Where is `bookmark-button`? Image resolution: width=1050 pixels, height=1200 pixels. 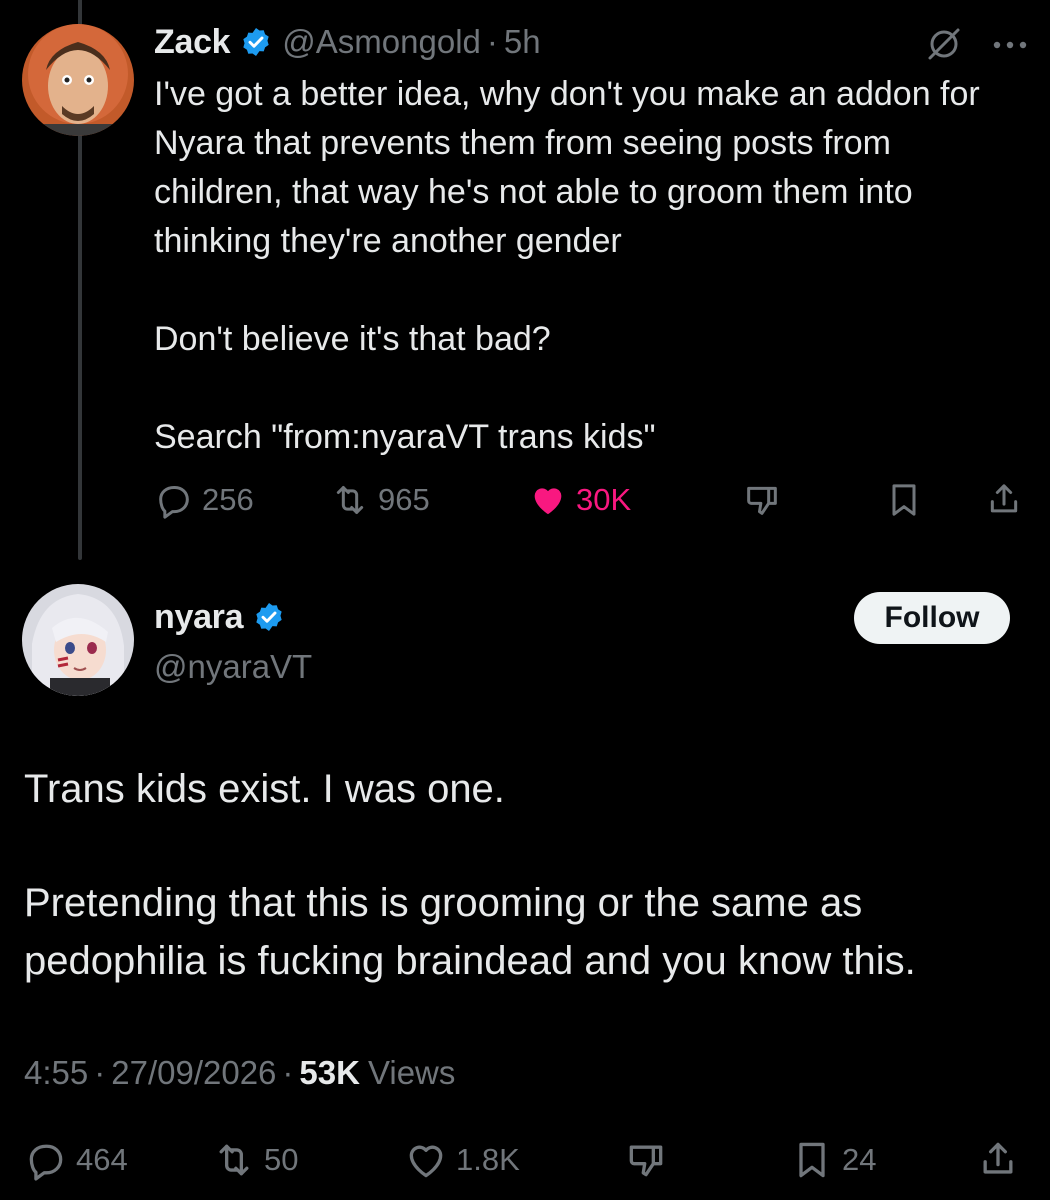 bookmark-button is located at coordinates (908, 500).